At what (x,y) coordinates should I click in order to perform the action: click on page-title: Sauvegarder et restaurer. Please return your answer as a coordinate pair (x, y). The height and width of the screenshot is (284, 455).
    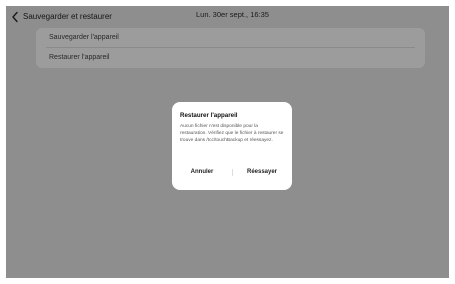
    Looking at the image, I should click on (67, 16).